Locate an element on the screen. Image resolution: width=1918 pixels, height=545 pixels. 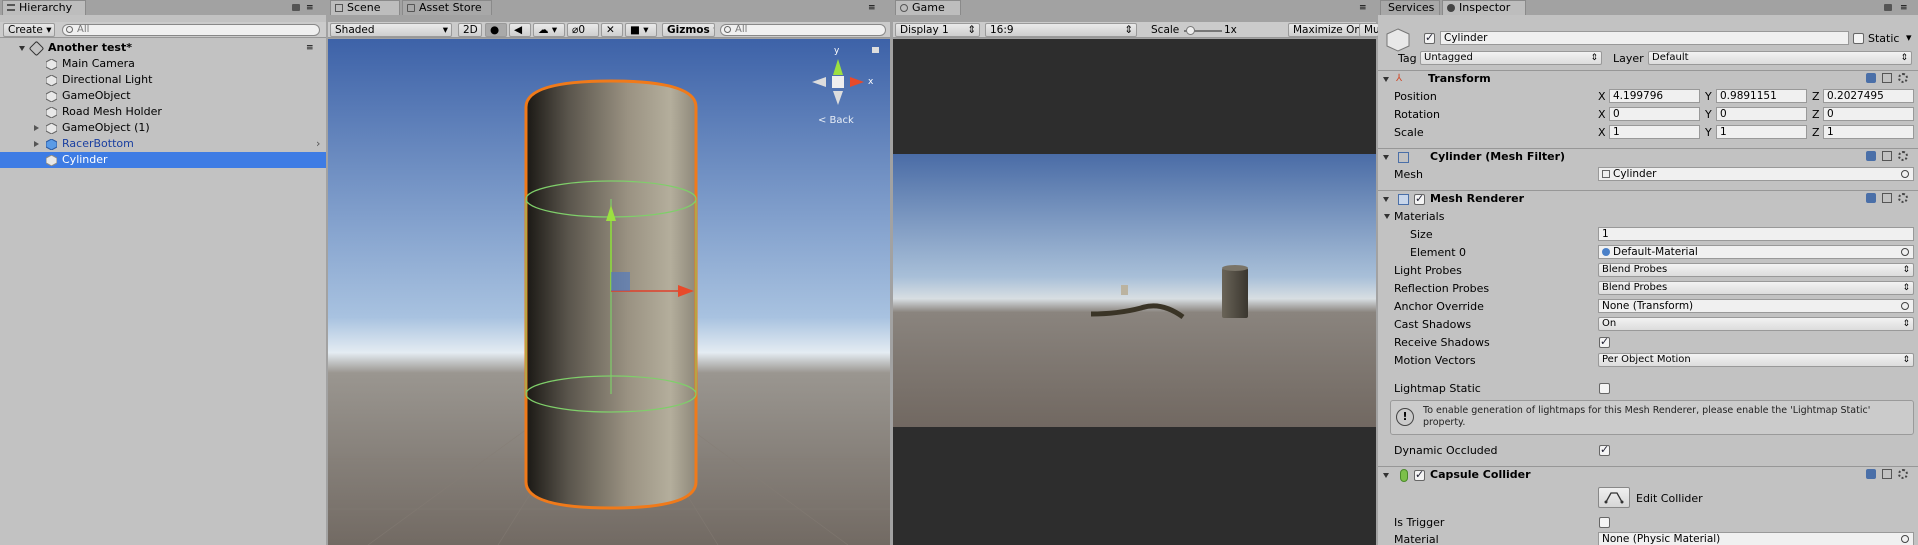
tag-dropdown: Untagged is located at coordinates (1511, 58).